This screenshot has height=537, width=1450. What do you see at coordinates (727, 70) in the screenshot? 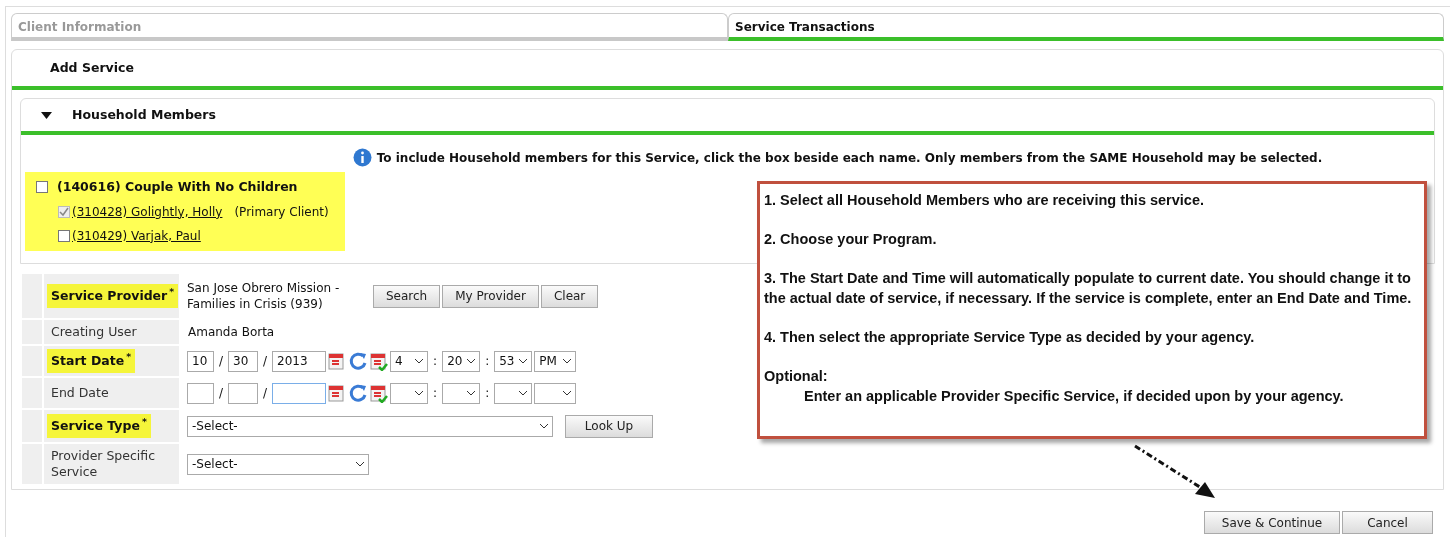
I see `section-header: Add Service` at bounding box center [727, 70].